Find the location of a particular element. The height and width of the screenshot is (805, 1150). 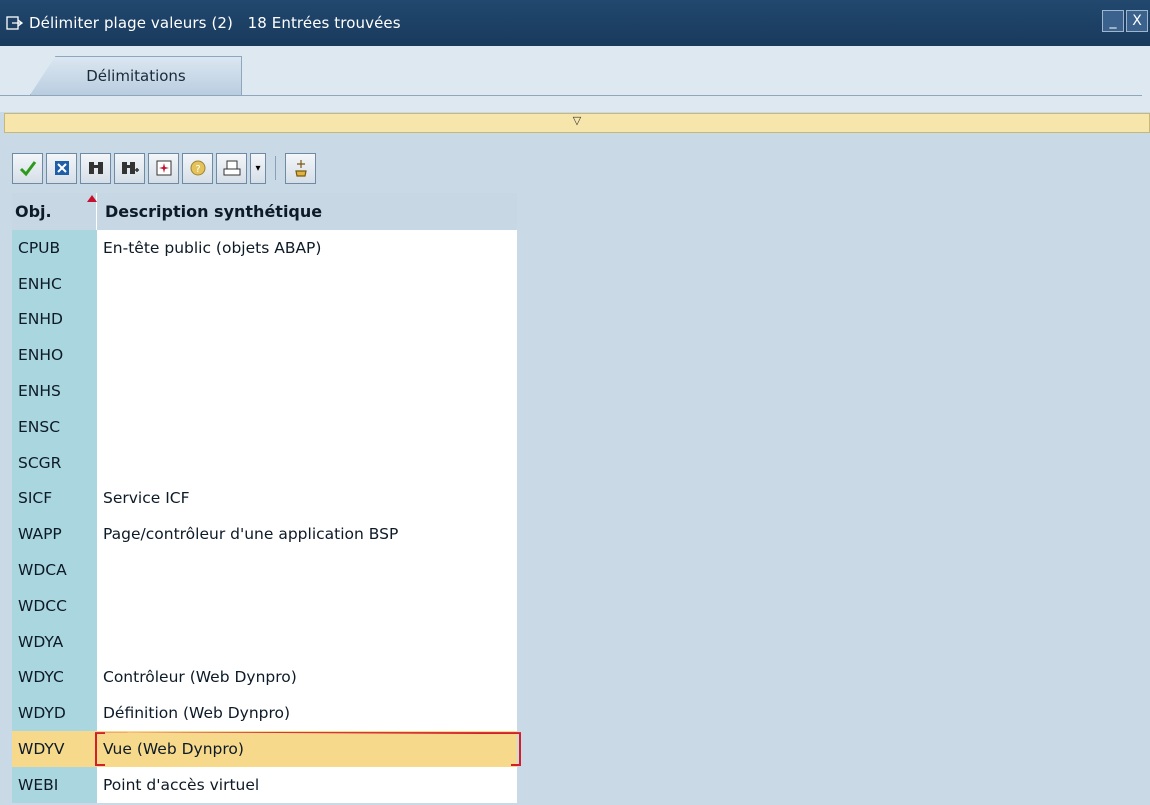

cell-obj: SCGR is located at coordinates (54, 462).